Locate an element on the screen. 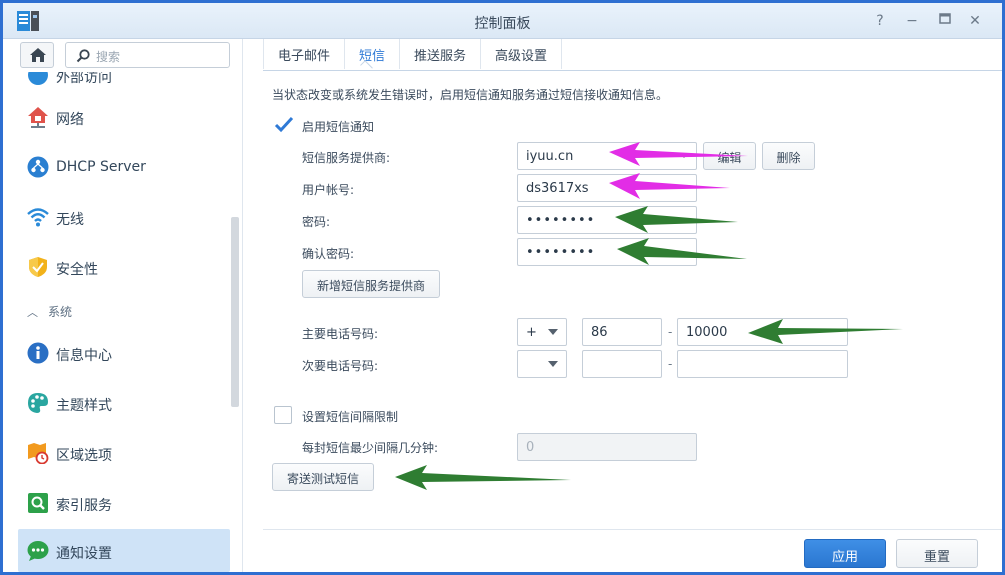 Image resolution: width=1005 pixels, height=575 pixels. interval-limit-checkbox is located at coordinates (283, 415).